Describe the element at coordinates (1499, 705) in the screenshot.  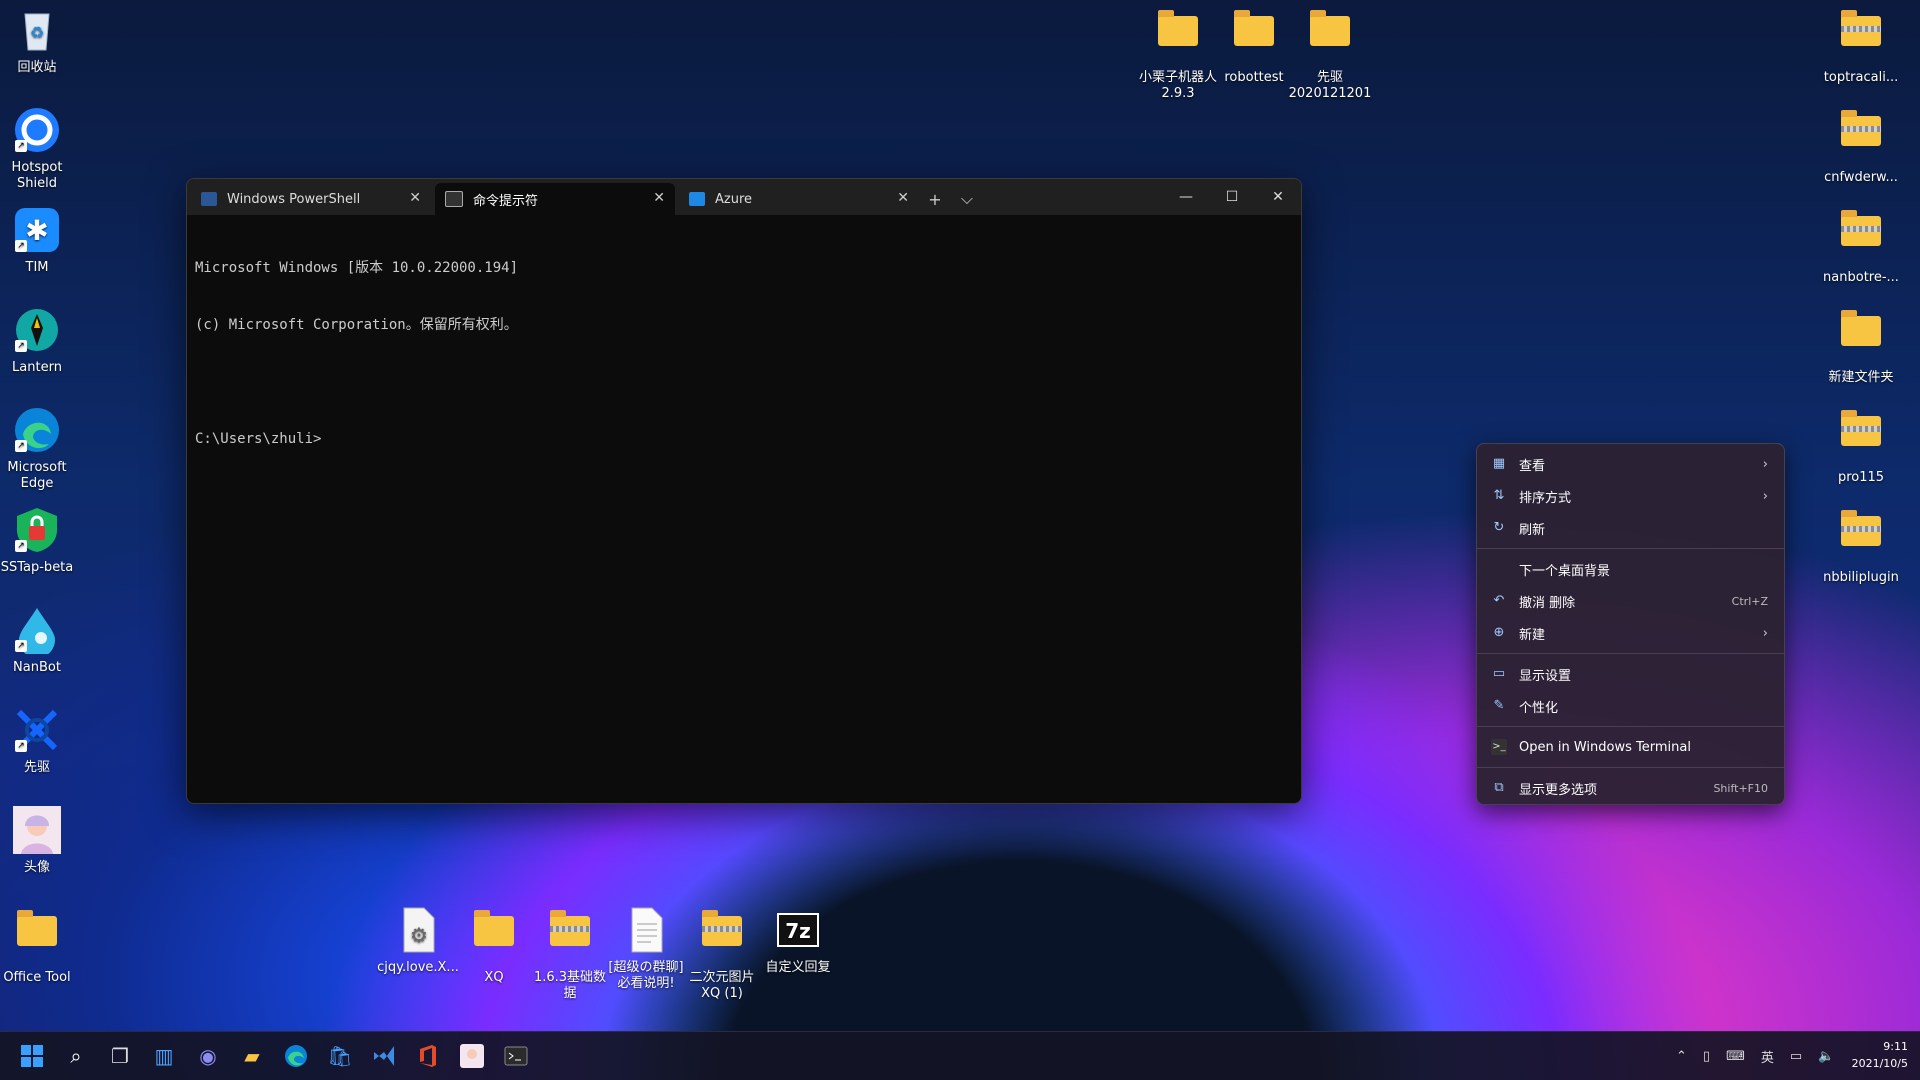
I see `brush-icon: ✎` at that location.